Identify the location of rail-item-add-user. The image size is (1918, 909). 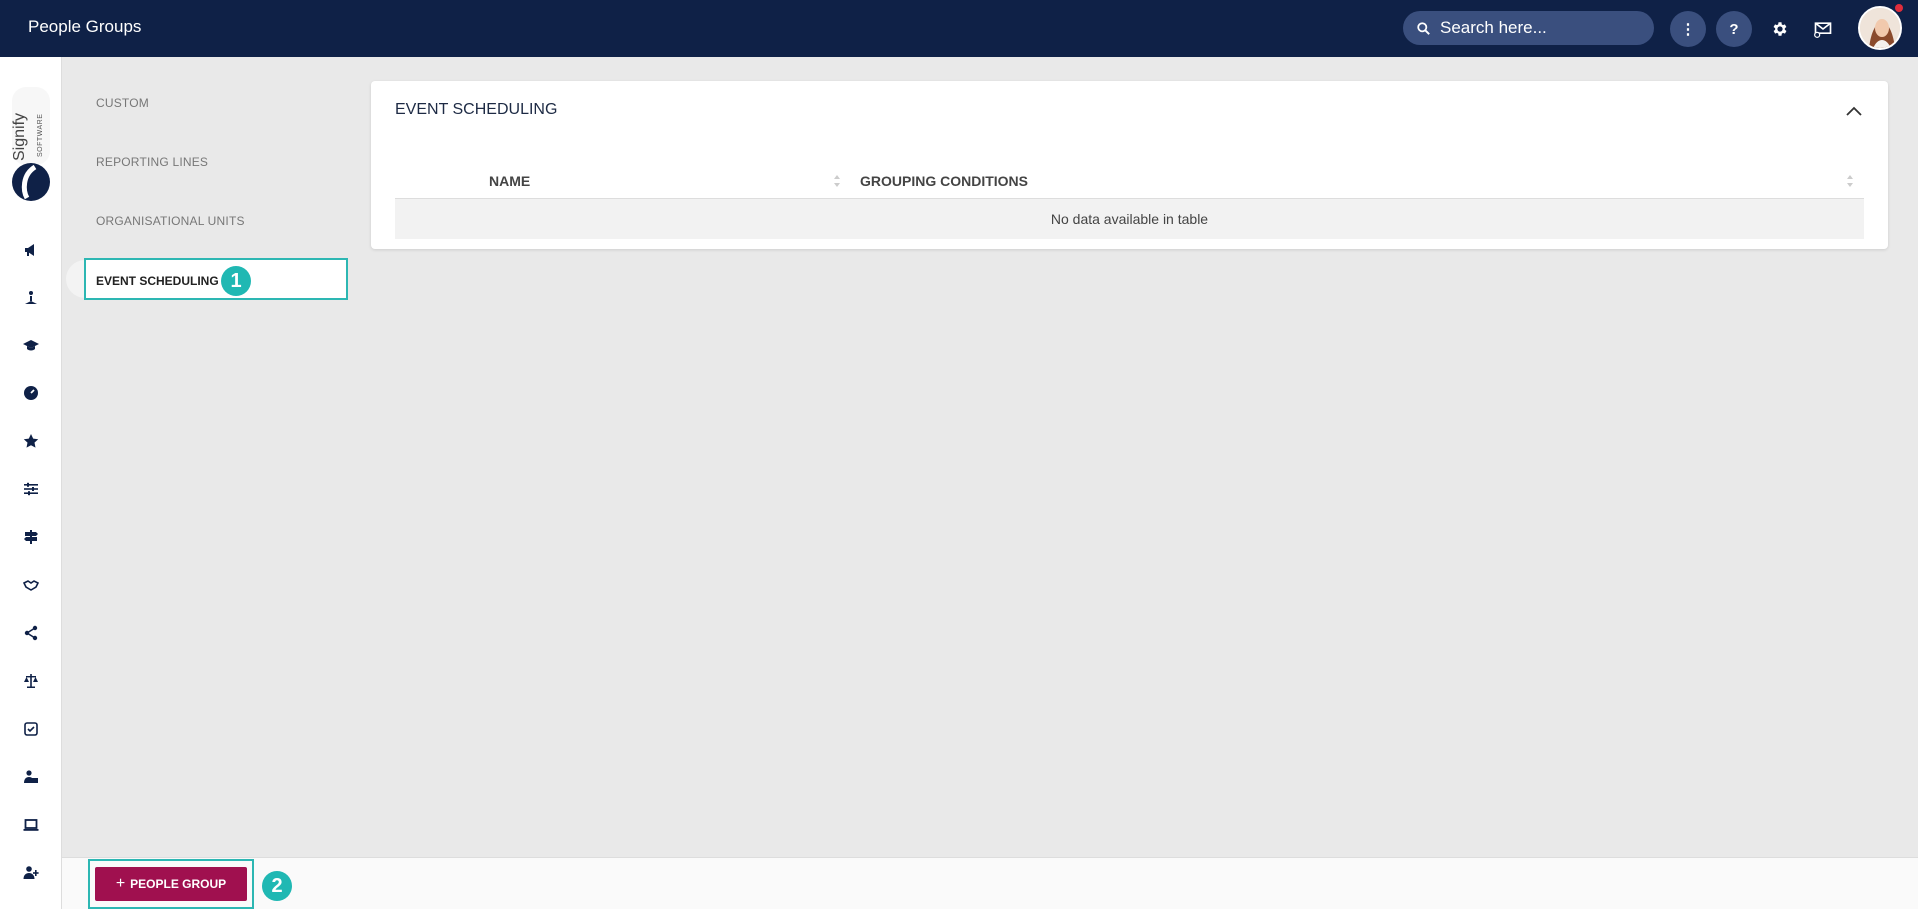
(31, 873).